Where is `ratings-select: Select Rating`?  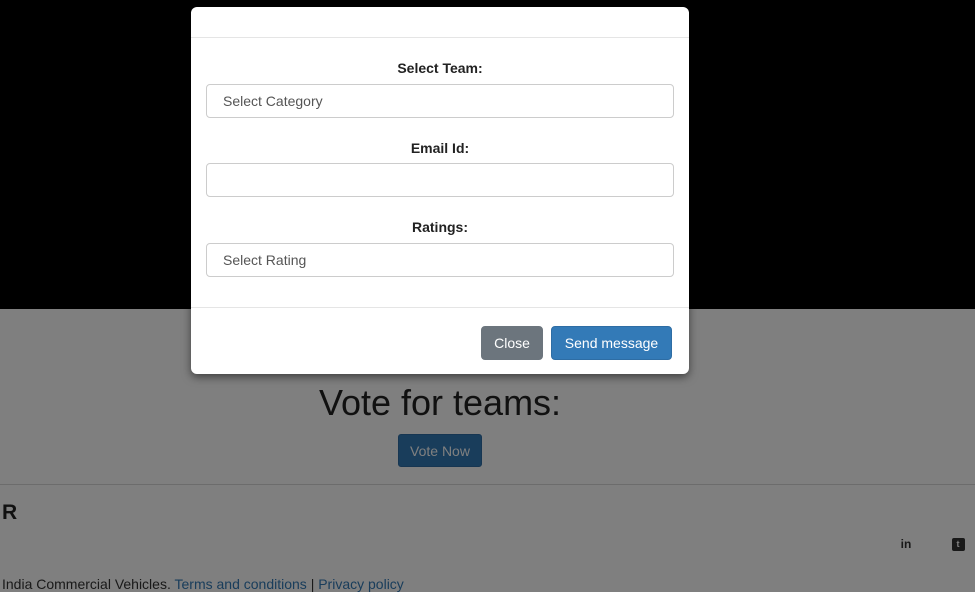 ratings-select: Select Rating is located at coordinates (440, 260).